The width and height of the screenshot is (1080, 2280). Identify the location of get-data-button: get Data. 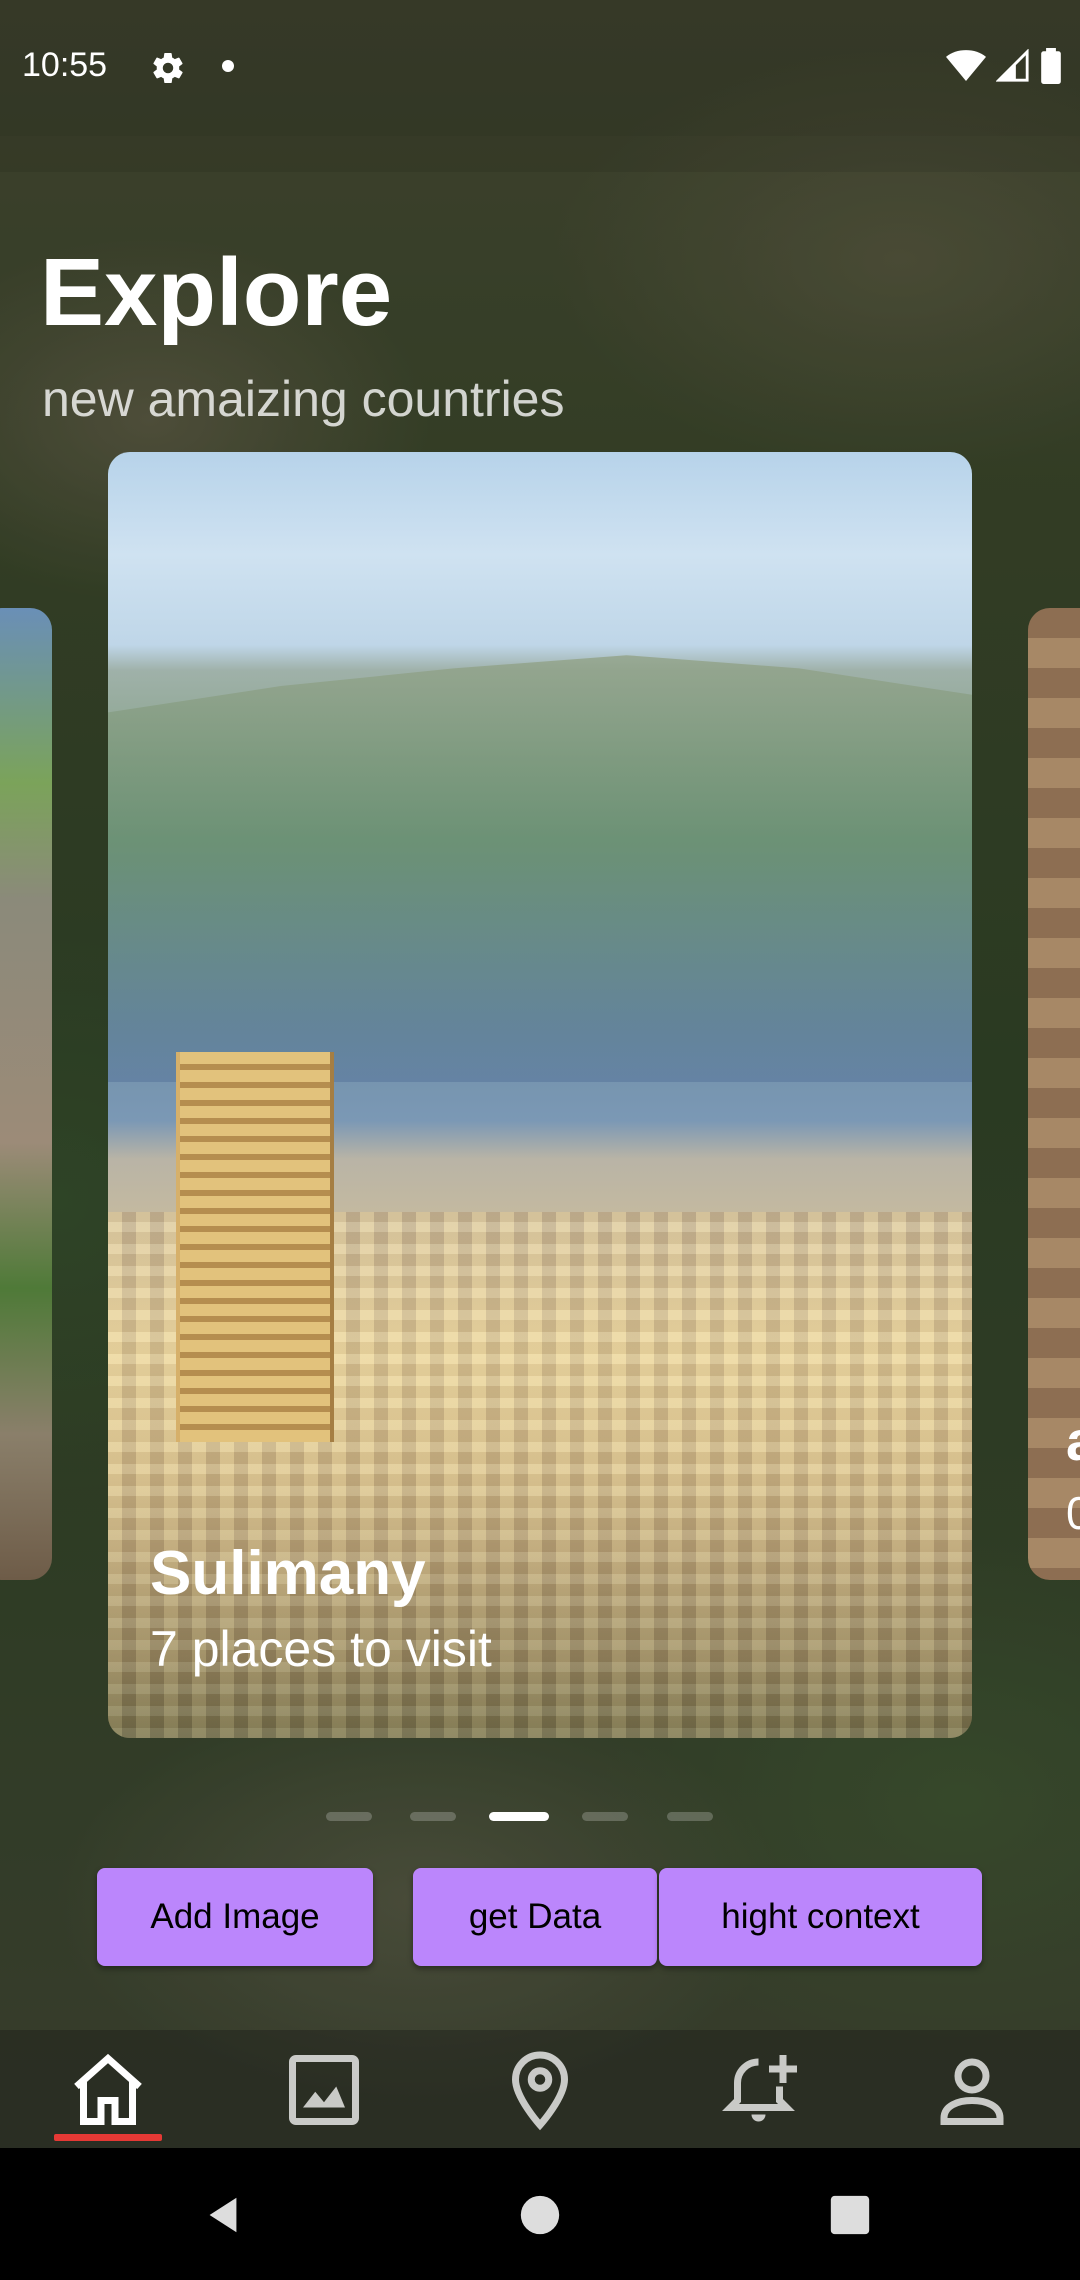
(535, 1917).